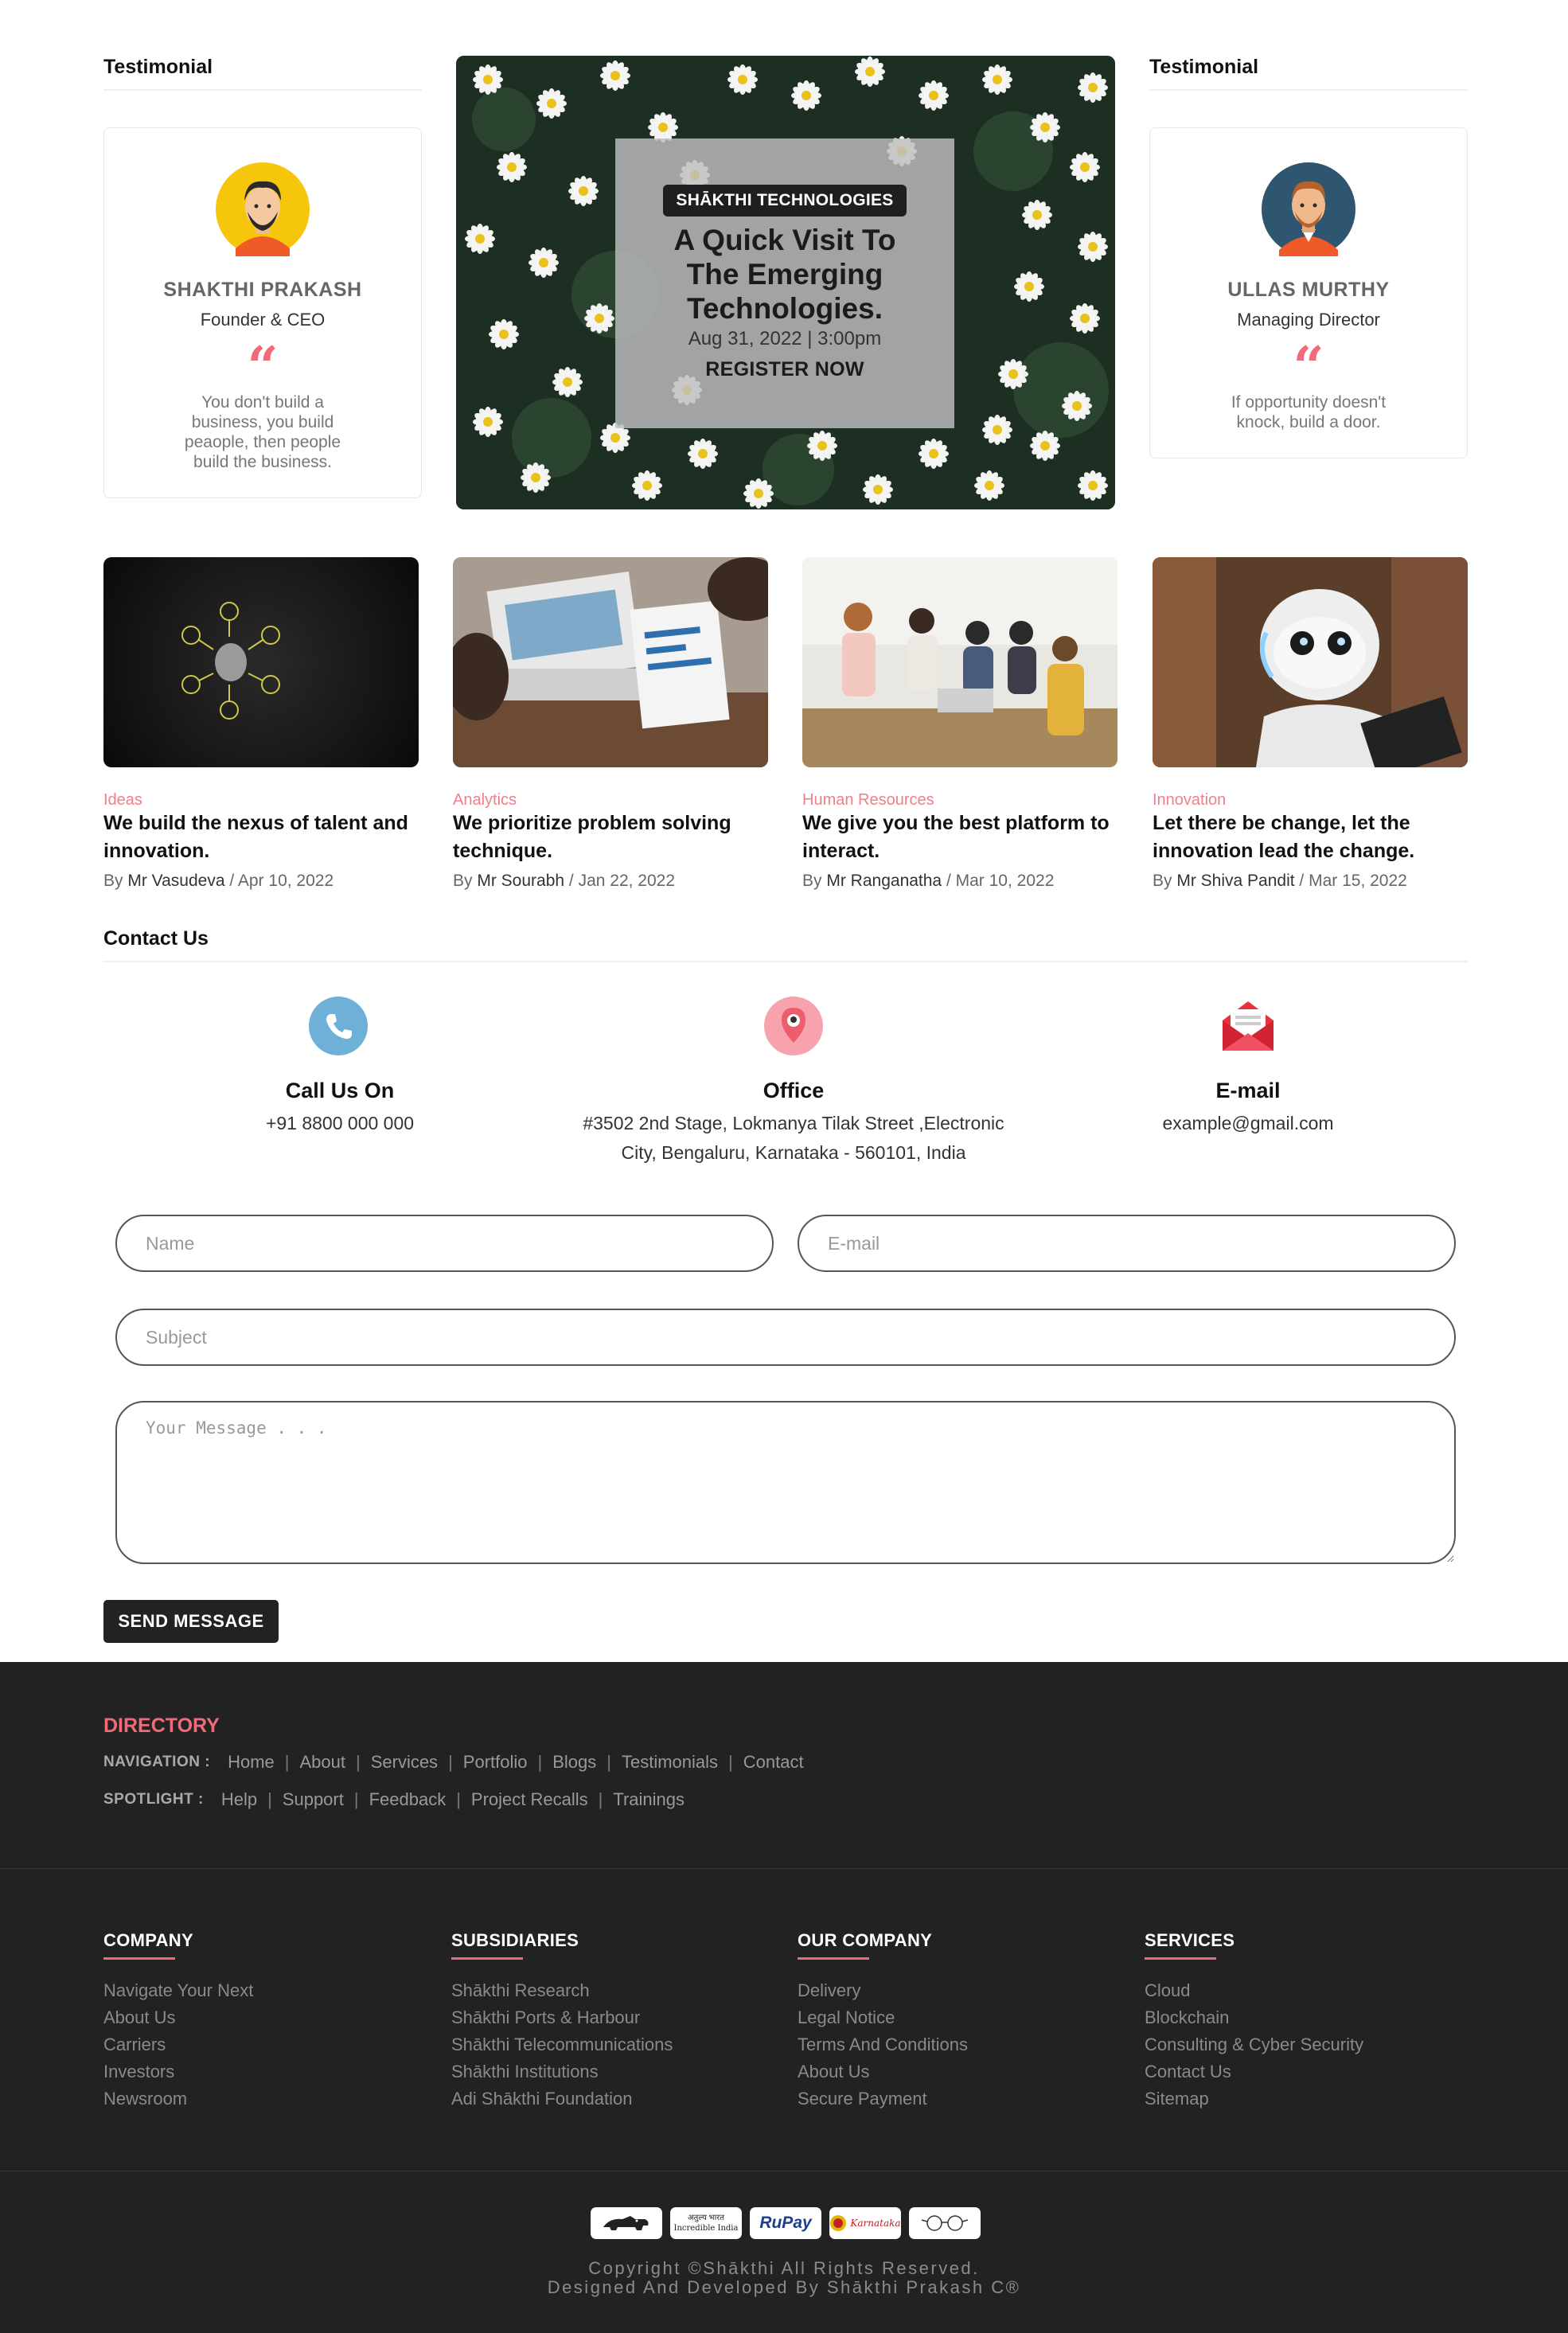  Describe the element at coordinates (1312, 2045) in the screenshot. I see `footer-link: Consulting & Cyber Security` at that location.